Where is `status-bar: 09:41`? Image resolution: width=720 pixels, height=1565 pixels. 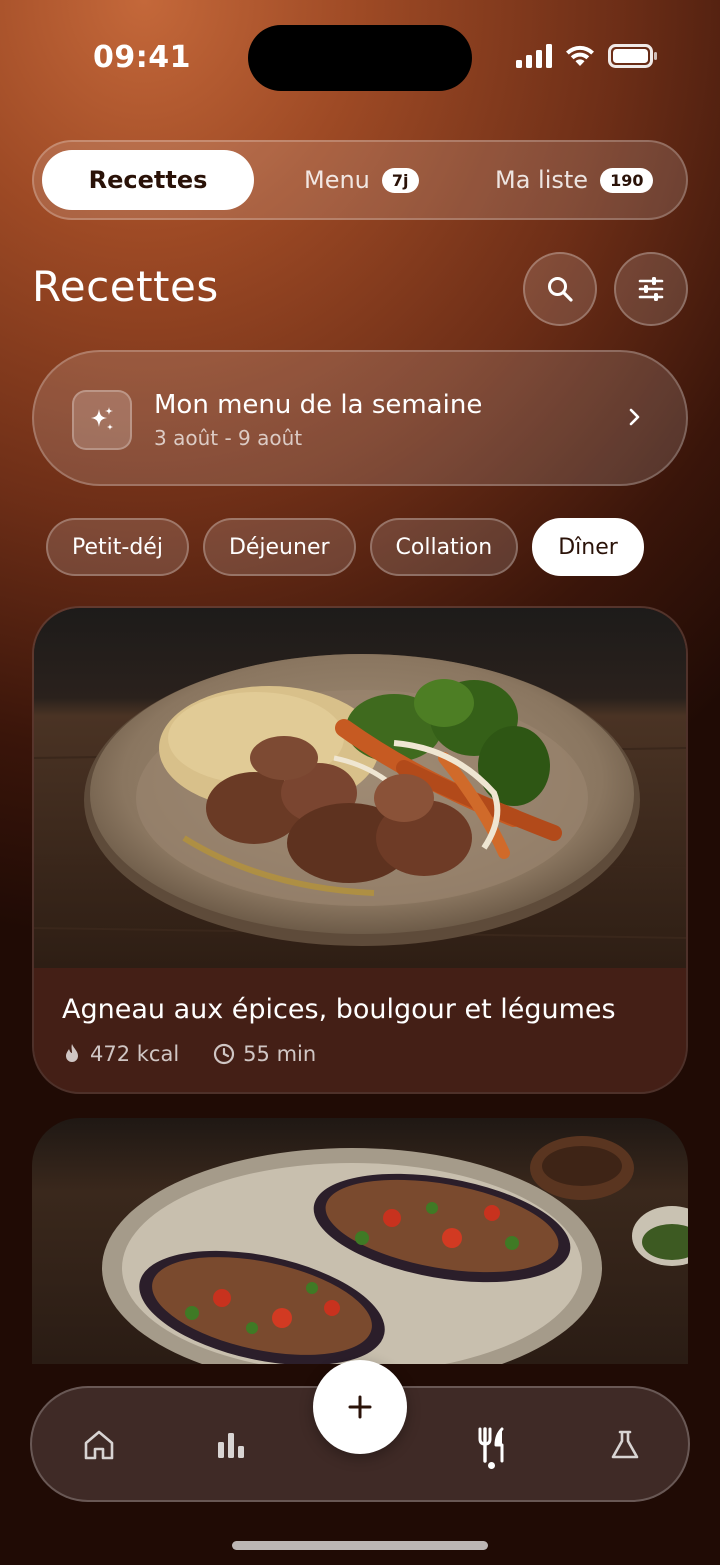 status-bar: 09:41 is located at coordinates (360, 60).